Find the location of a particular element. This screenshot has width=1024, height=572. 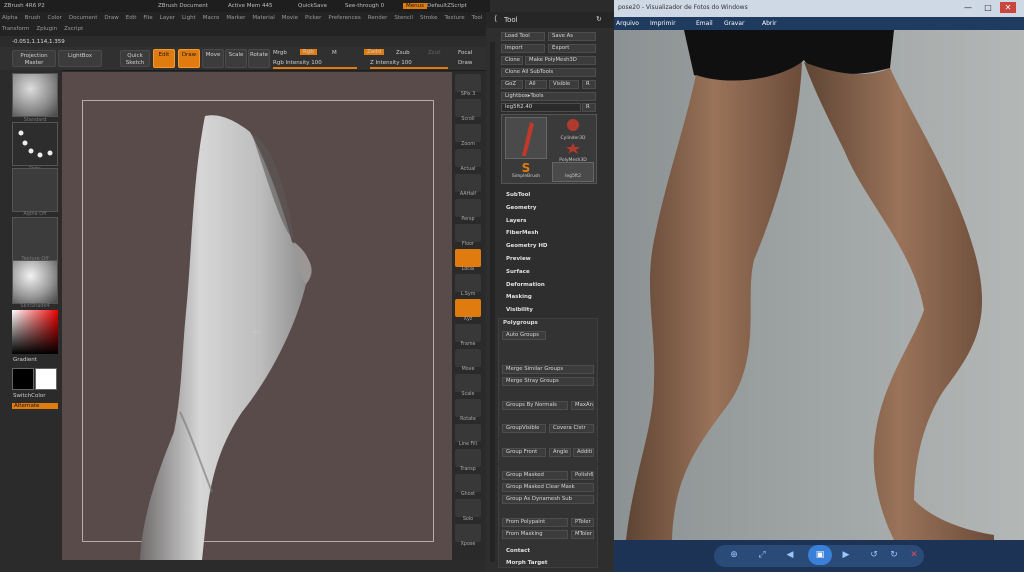

menu-item: Draw is located at coordinates (111, 18).